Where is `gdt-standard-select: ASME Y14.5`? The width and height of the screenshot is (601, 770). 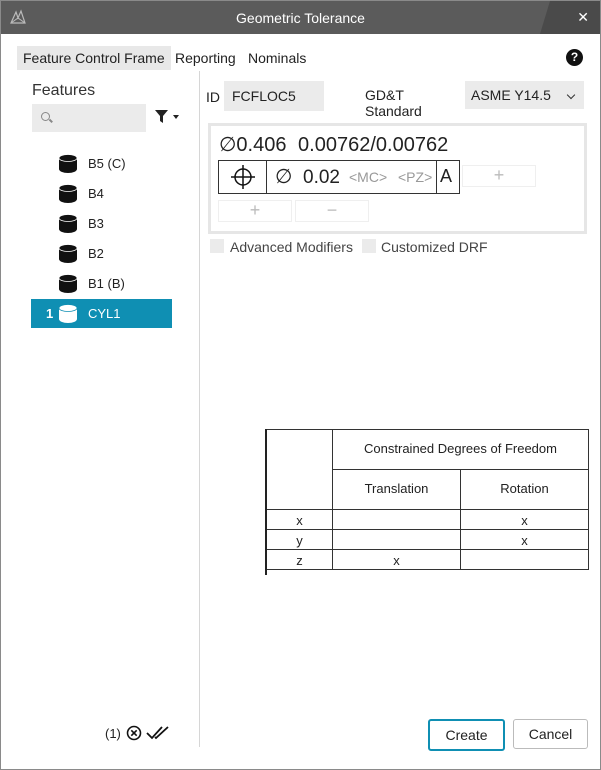 gdt-standard-select: ASME Y14.5 is located at coordinates (524, 95).